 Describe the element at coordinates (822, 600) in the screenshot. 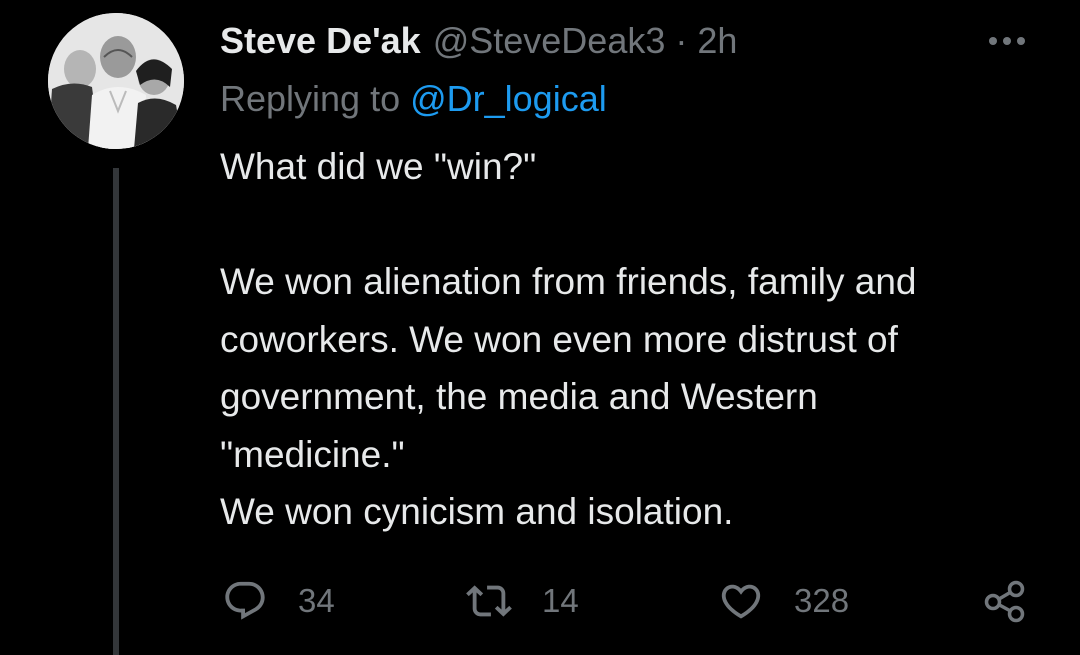

I see `like-count: 328` at that location.